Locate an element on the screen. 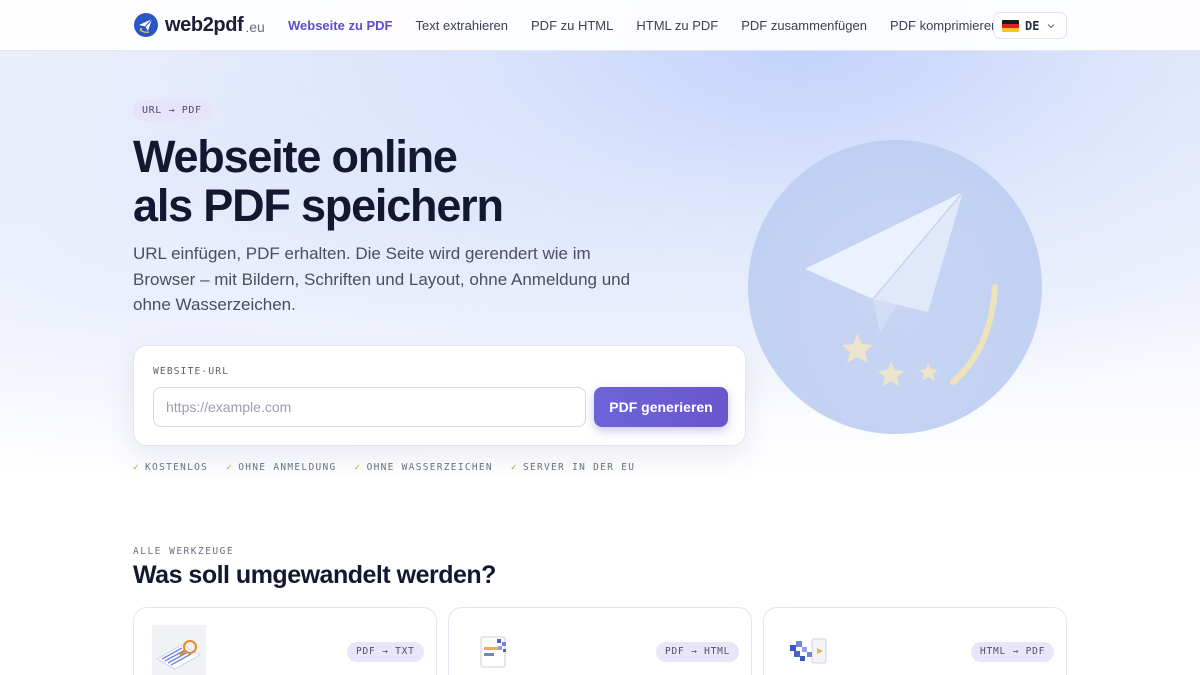  brand-tld: .eu is located at coordinates (255, 27).